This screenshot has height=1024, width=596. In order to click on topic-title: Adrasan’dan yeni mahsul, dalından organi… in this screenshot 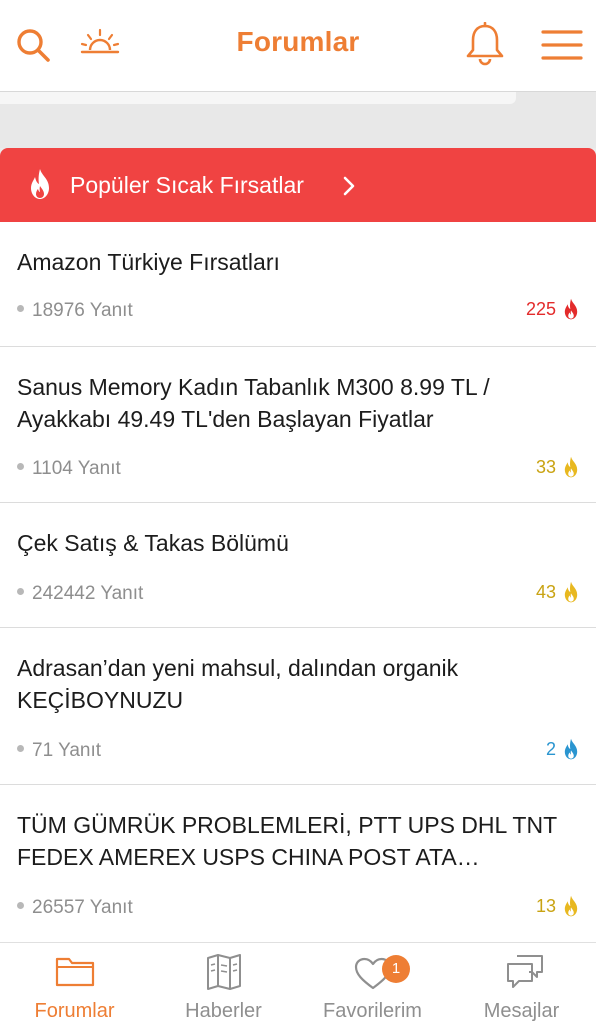, I will do `click(238, 684)`.